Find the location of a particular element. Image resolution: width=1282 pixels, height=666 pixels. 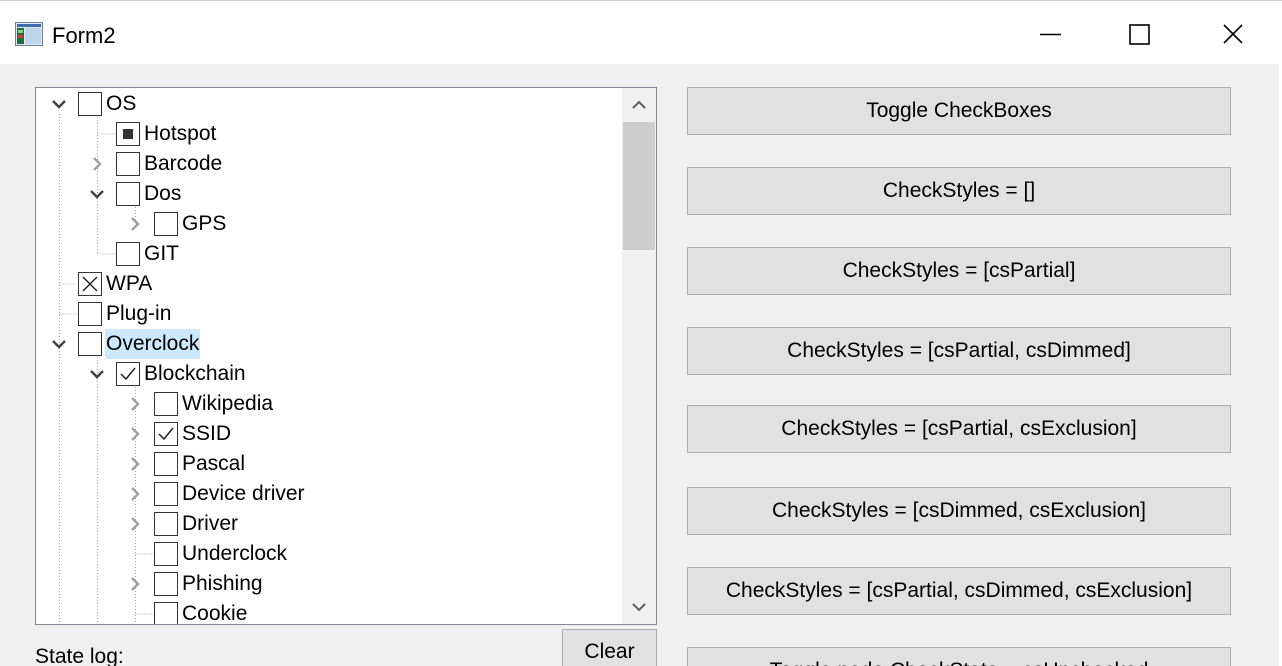

tree-node-label: Hotspot is located at coordinates (180, 134).